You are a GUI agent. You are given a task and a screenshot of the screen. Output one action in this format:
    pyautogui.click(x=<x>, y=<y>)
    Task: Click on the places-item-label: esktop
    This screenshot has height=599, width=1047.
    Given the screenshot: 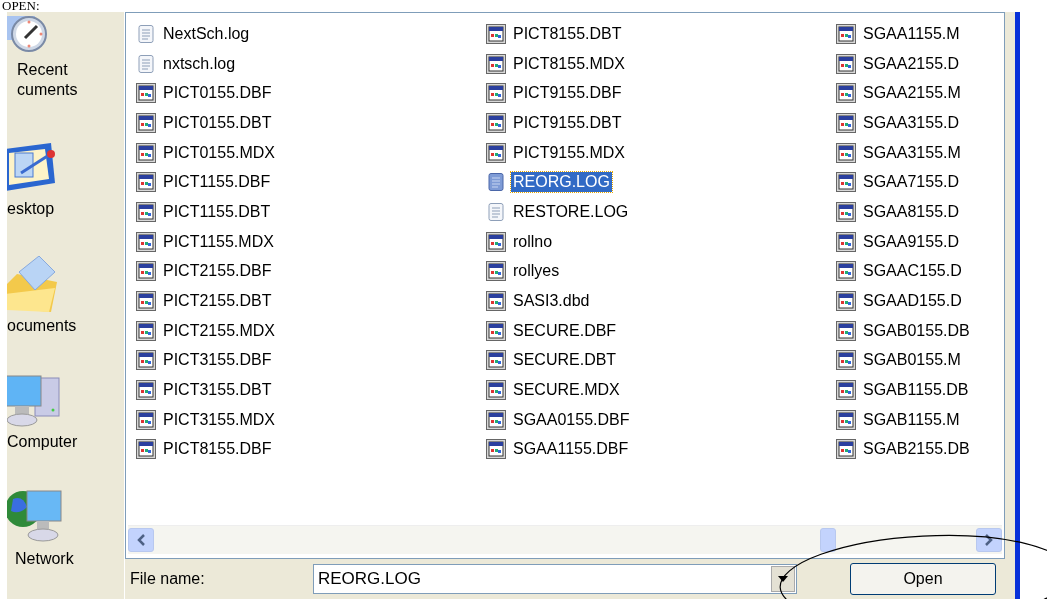 What is the action you would take?
    pyautogui.click(x=31, y=209)
    